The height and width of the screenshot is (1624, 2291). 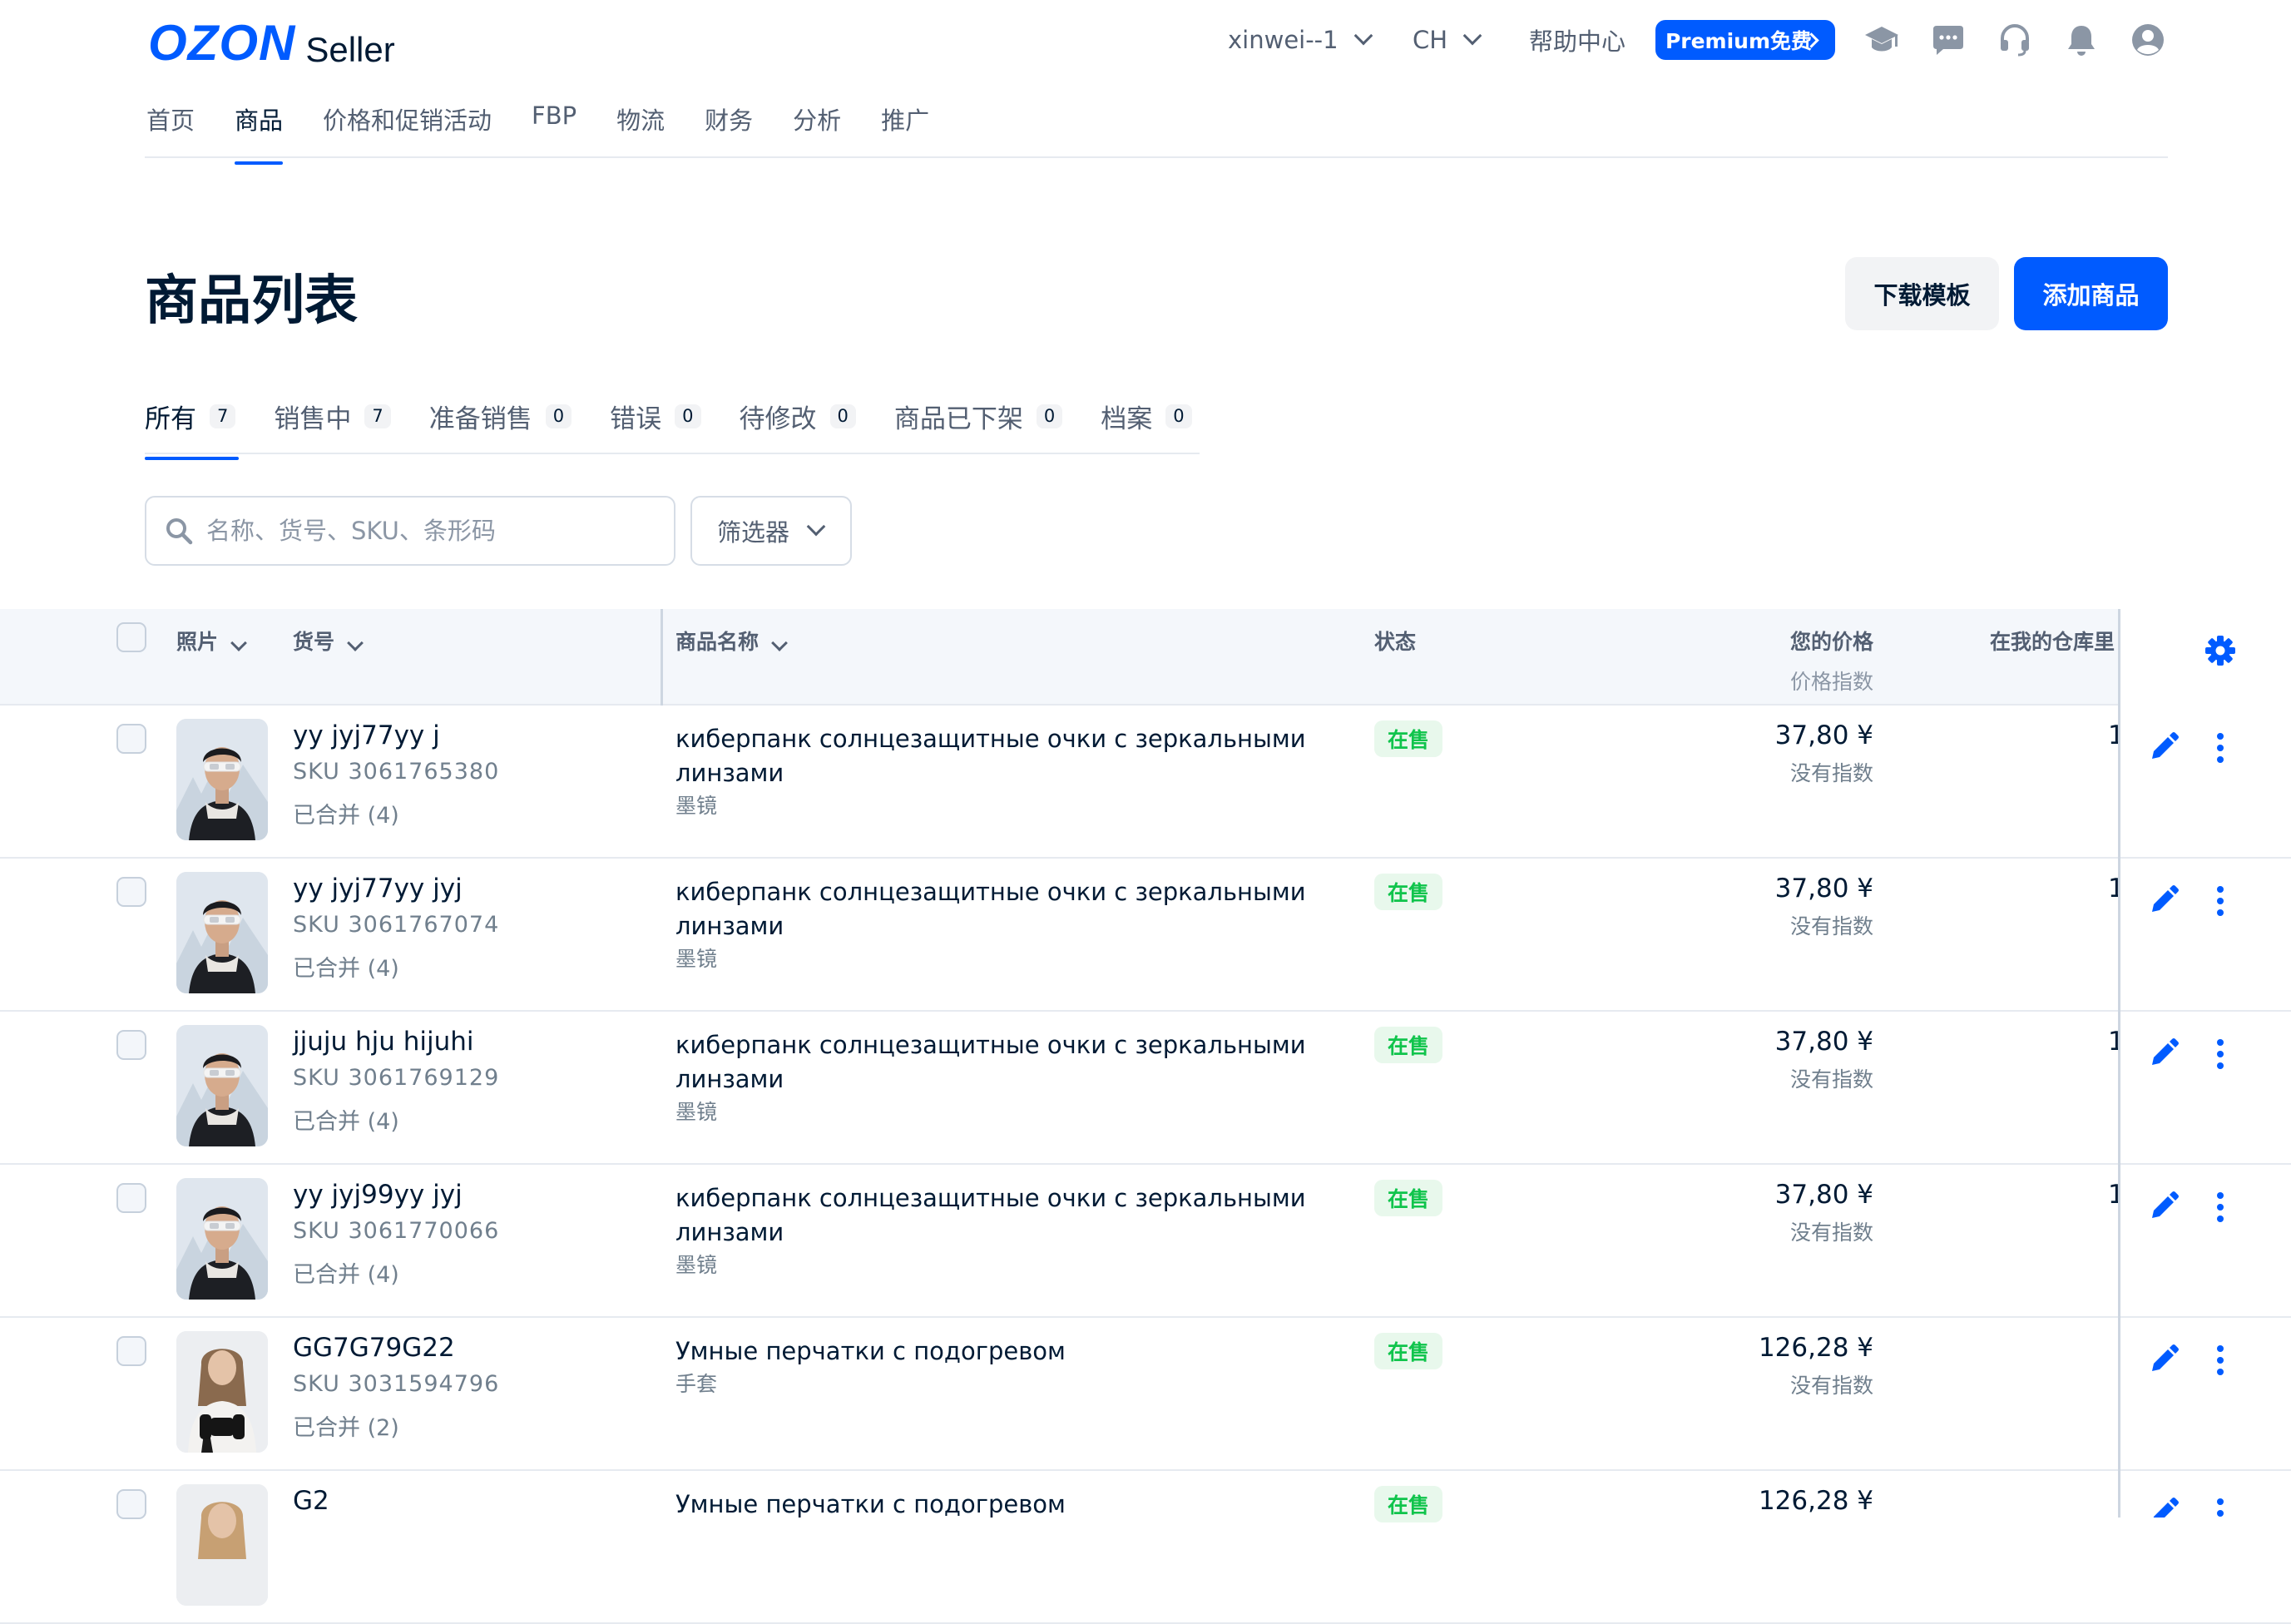 I want to click on column-article: 货号, so click(x=328, y=641).